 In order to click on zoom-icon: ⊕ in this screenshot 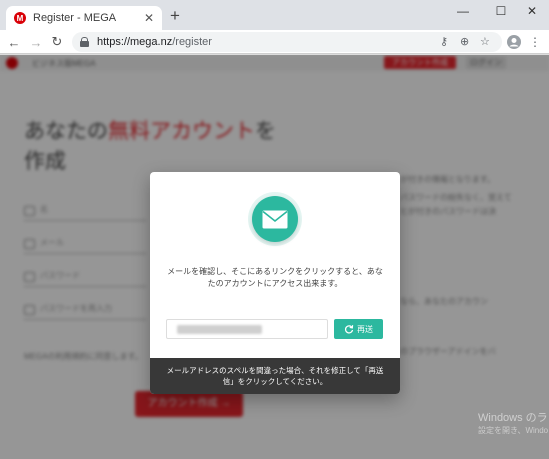, I will do `click(464, 41)`.